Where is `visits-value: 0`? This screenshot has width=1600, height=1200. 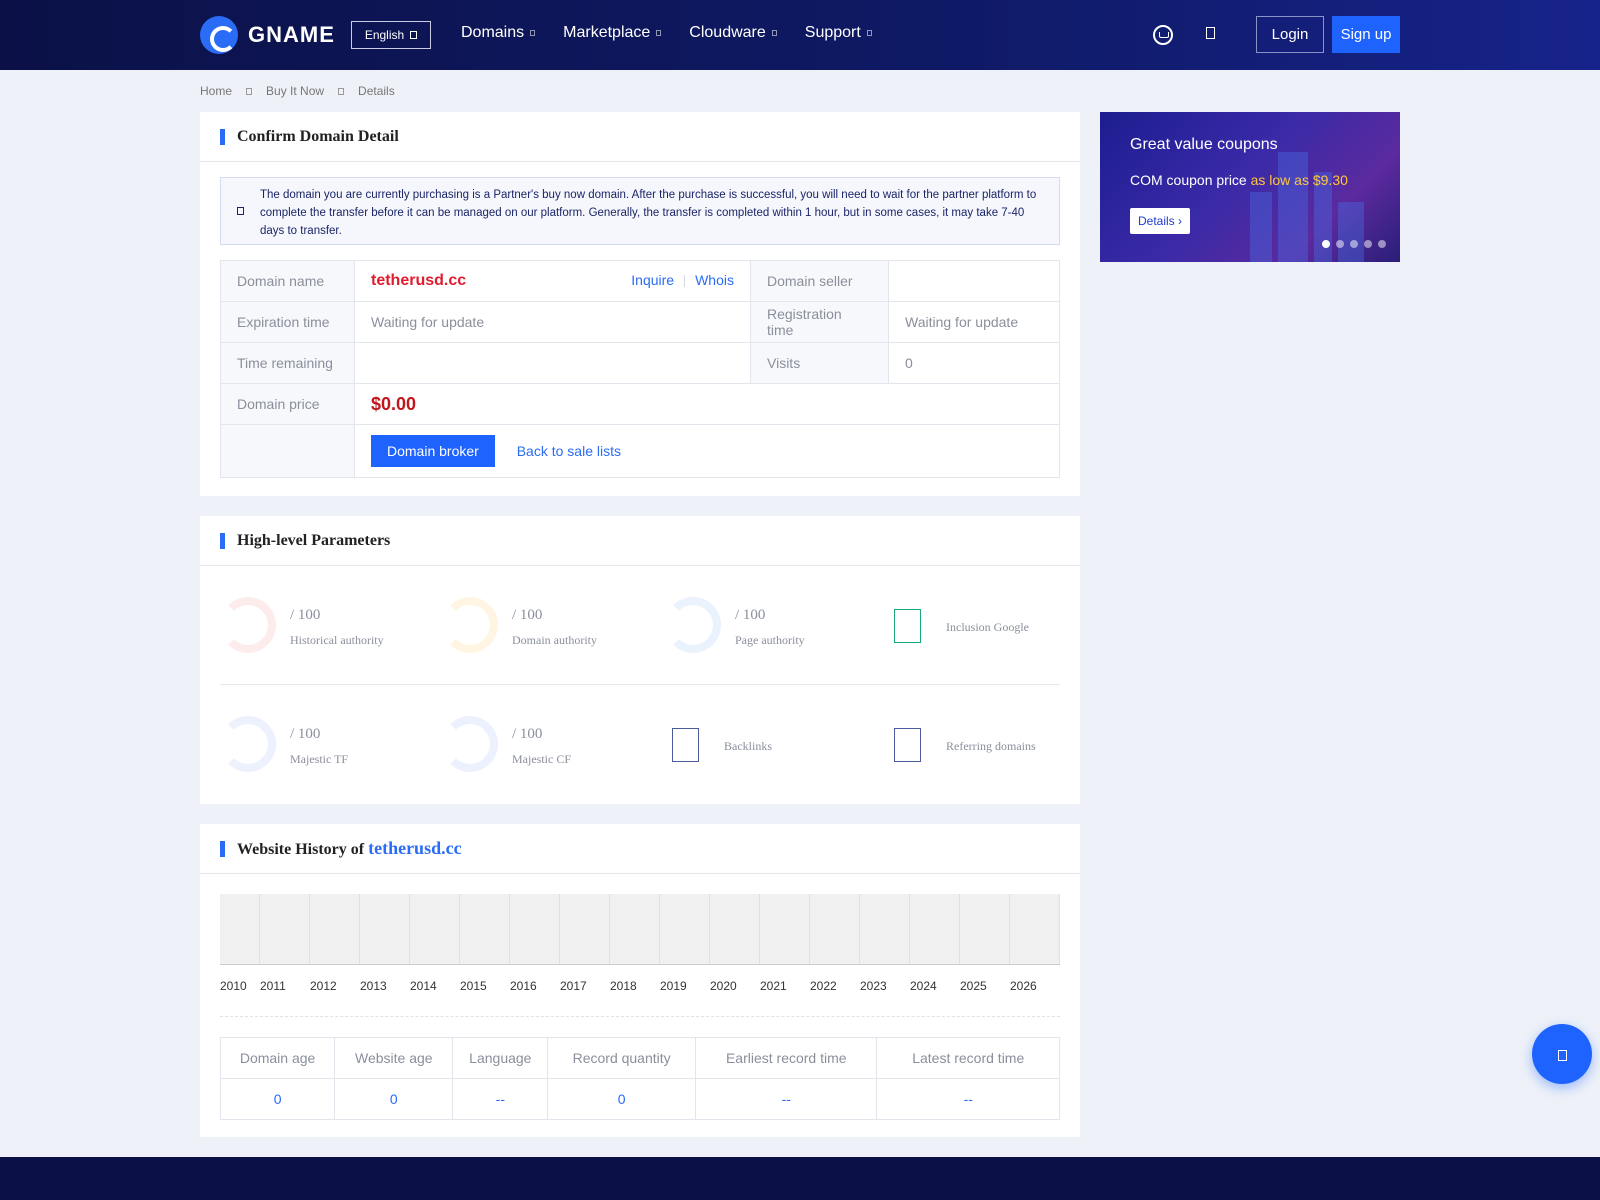 visits-value: 0 is located at coordinates (974, 363).